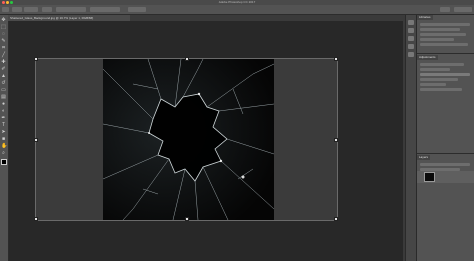 The height and width of the screenshot is (261, 474). What do you see at coordinates (3, 132) in the screenshot?
I see `path-select-icon: ➤` at bounding box center [3, 132].